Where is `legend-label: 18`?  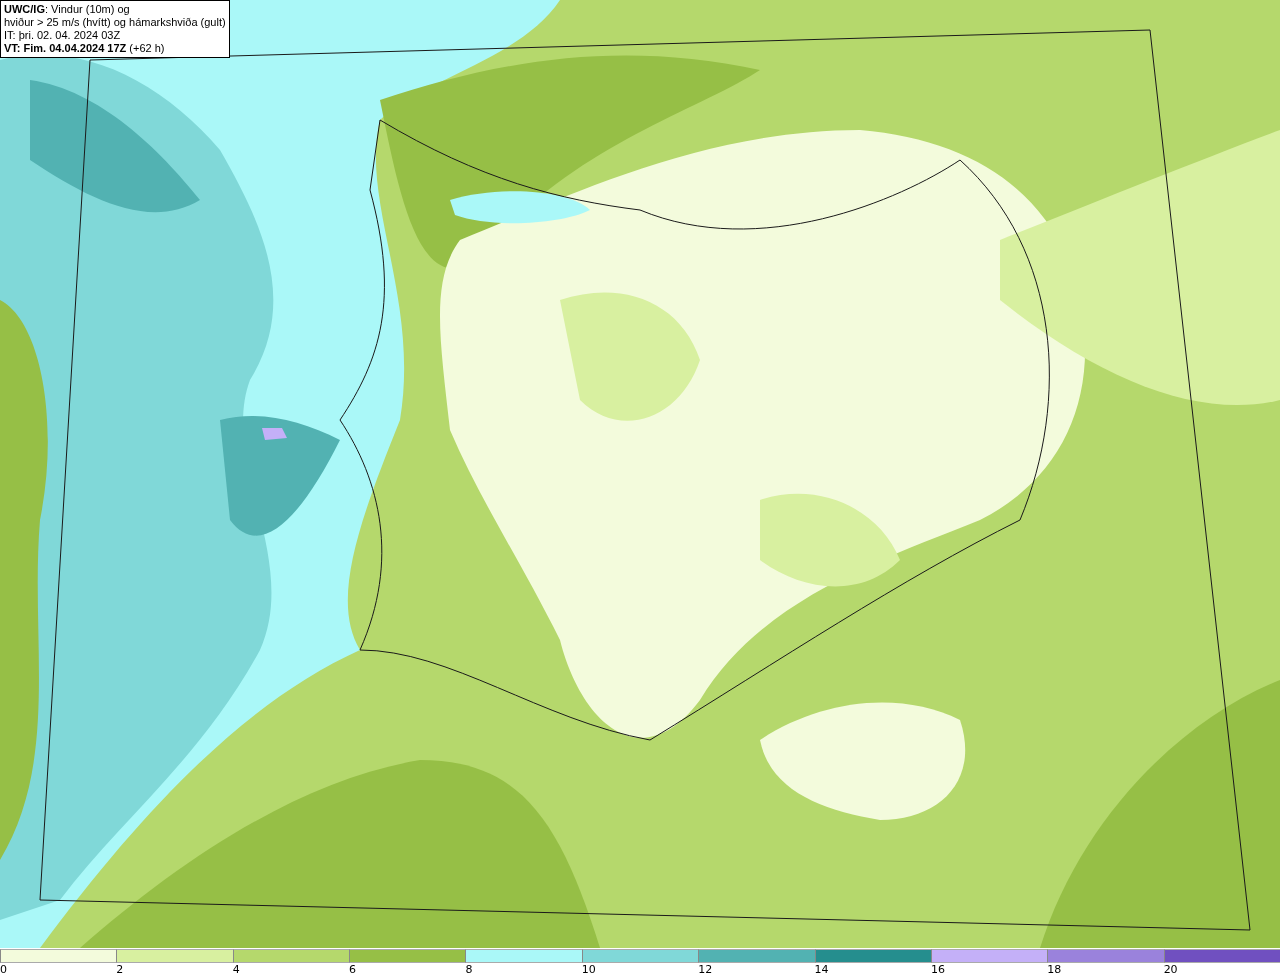 legend-label: 18 is located at coordinates (1054, 969).